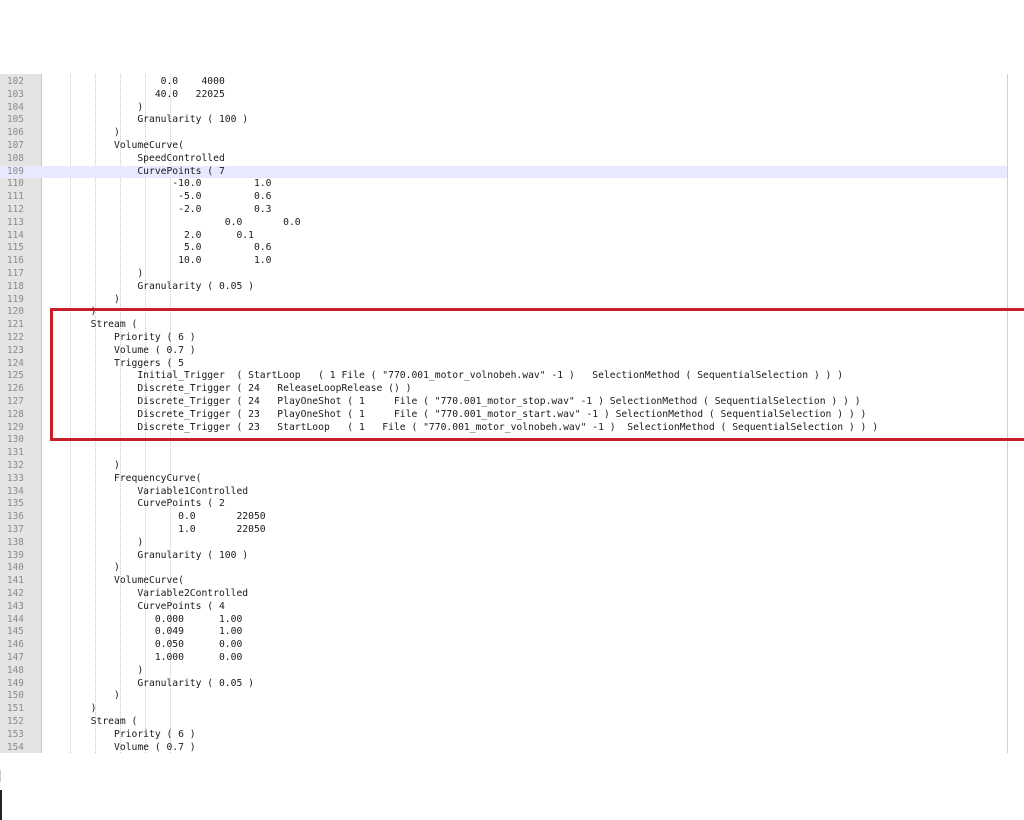 This screenshot has height=820, width=1024. I want to click on code-line: 120 ), so click(504, 312).